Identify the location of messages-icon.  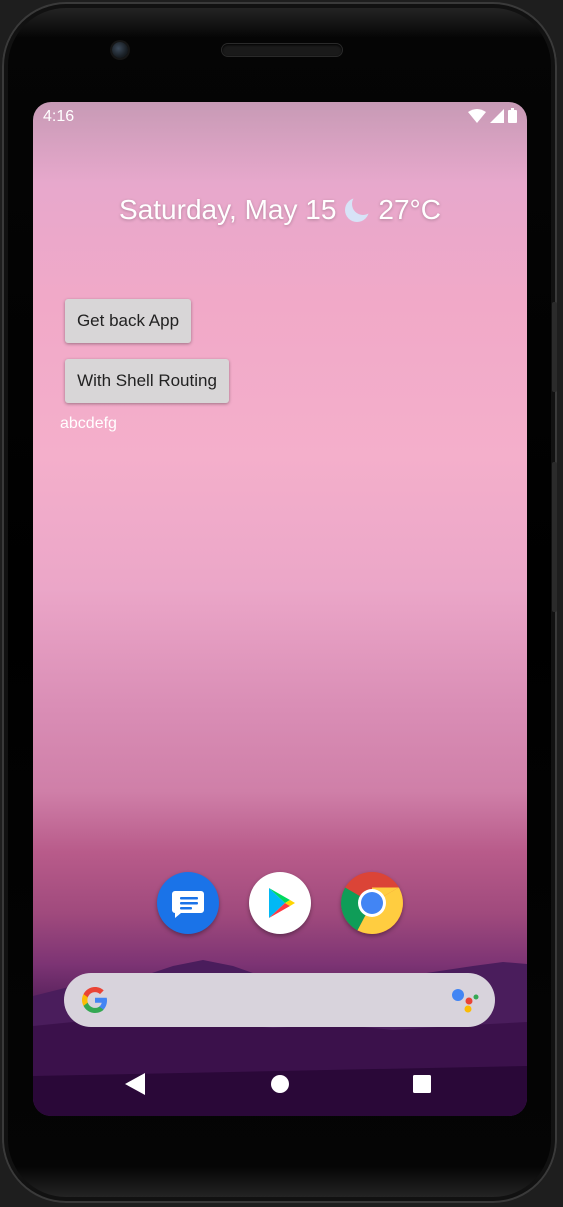
(188, 903).